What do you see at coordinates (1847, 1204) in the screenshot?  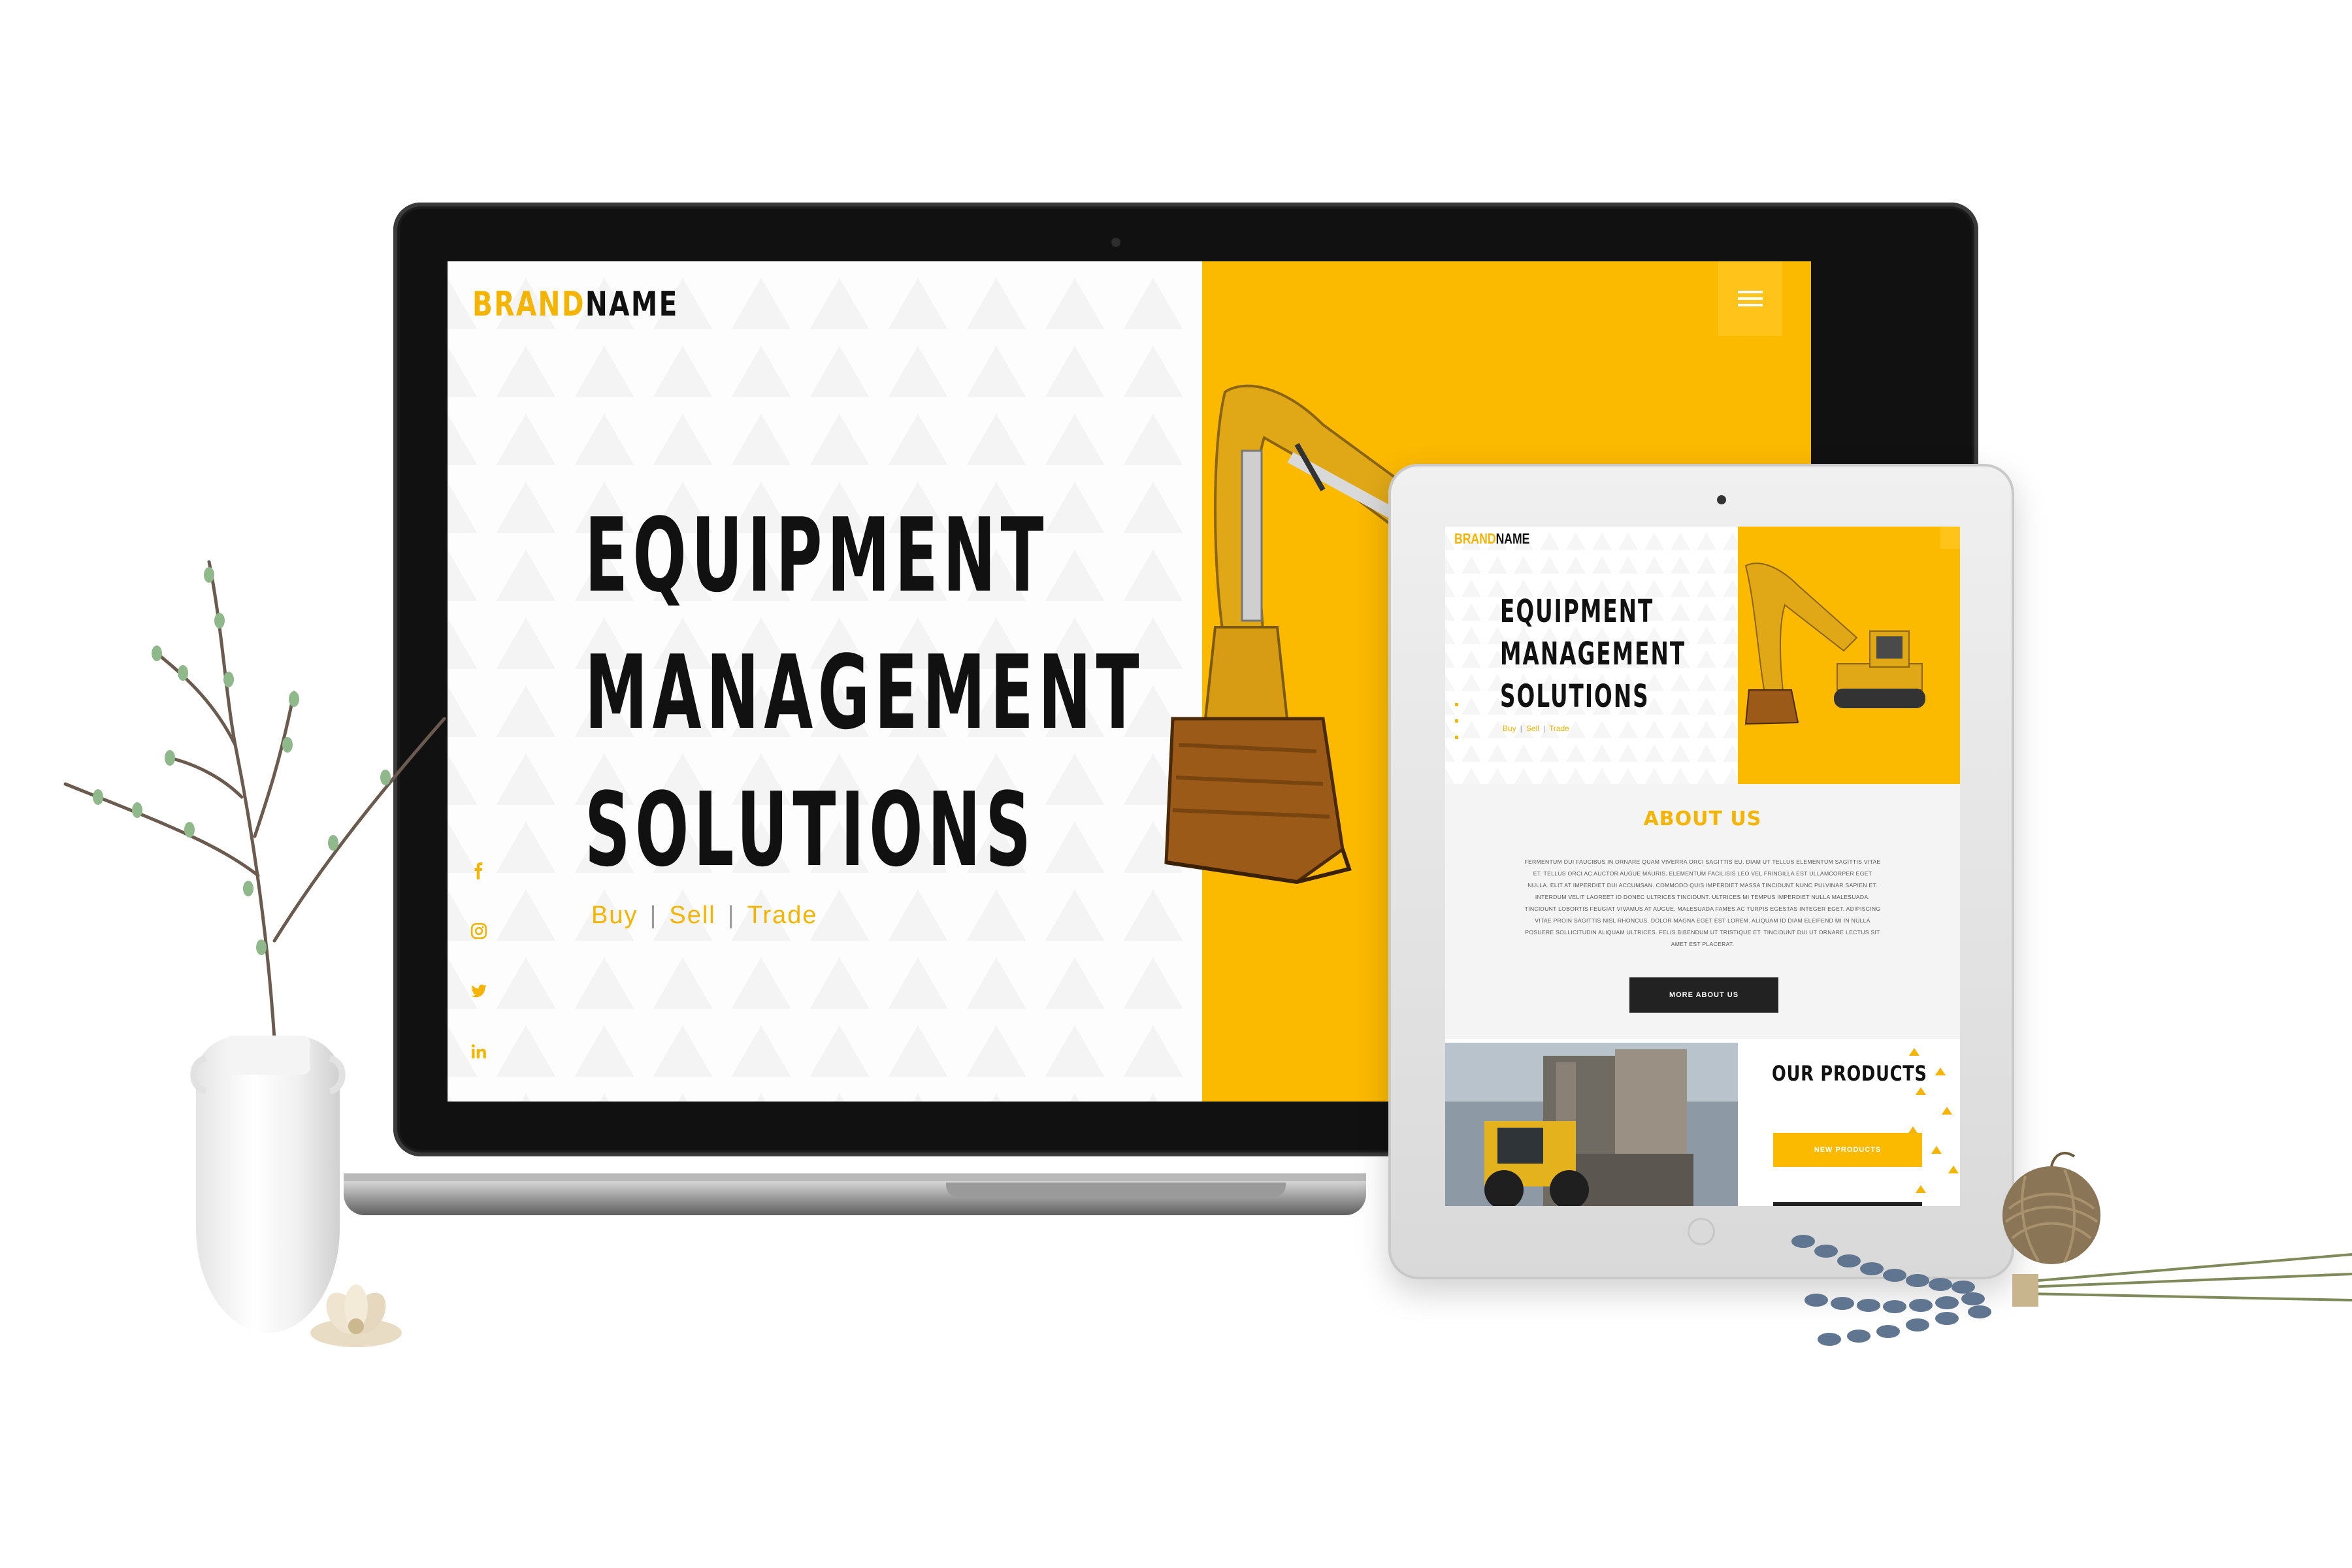 I see `products-dark-button` at bounding box center [1847, 1204].